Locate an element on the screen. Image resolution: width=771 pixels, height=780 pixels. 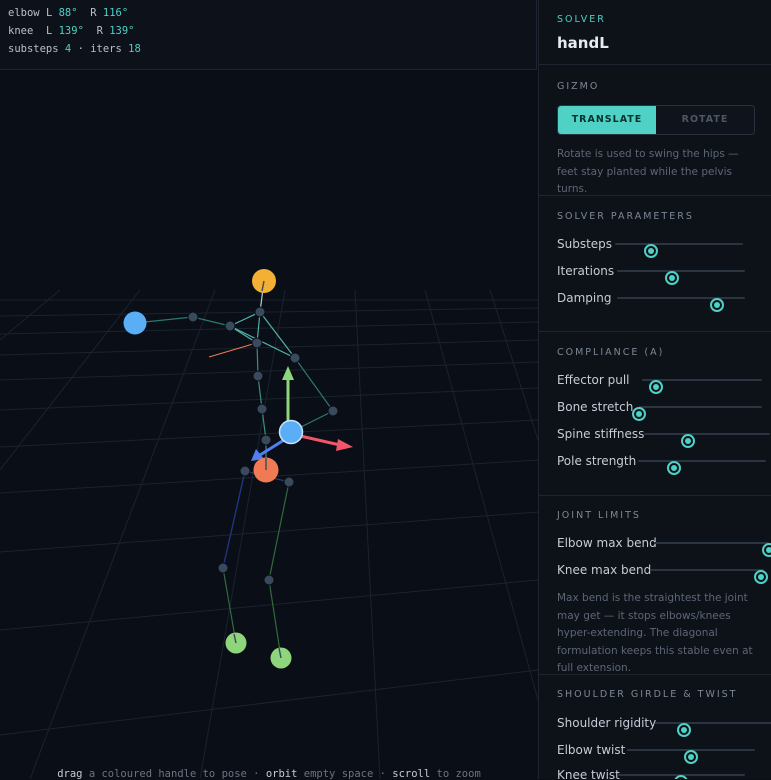
slider-shoulder-rigidity: Shoulder rigidity is located at coordinates (664, 726).